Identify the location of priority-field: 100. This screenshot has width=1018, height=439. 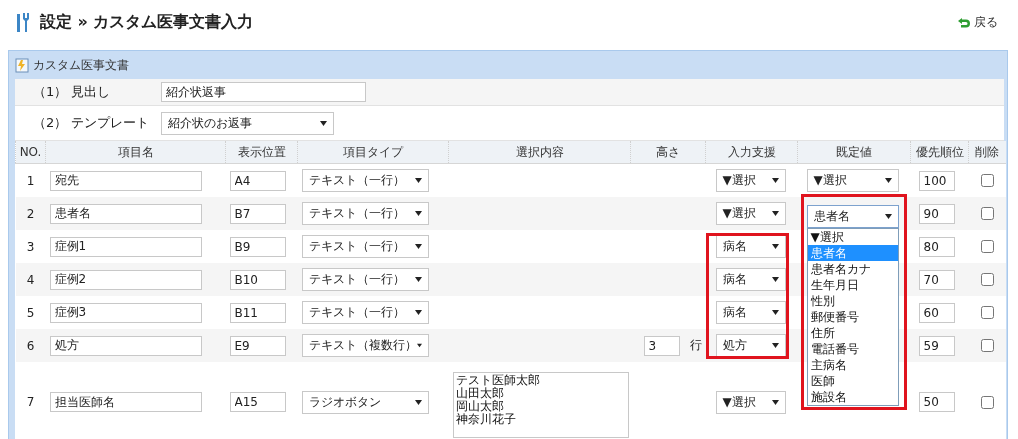
(936, 180).